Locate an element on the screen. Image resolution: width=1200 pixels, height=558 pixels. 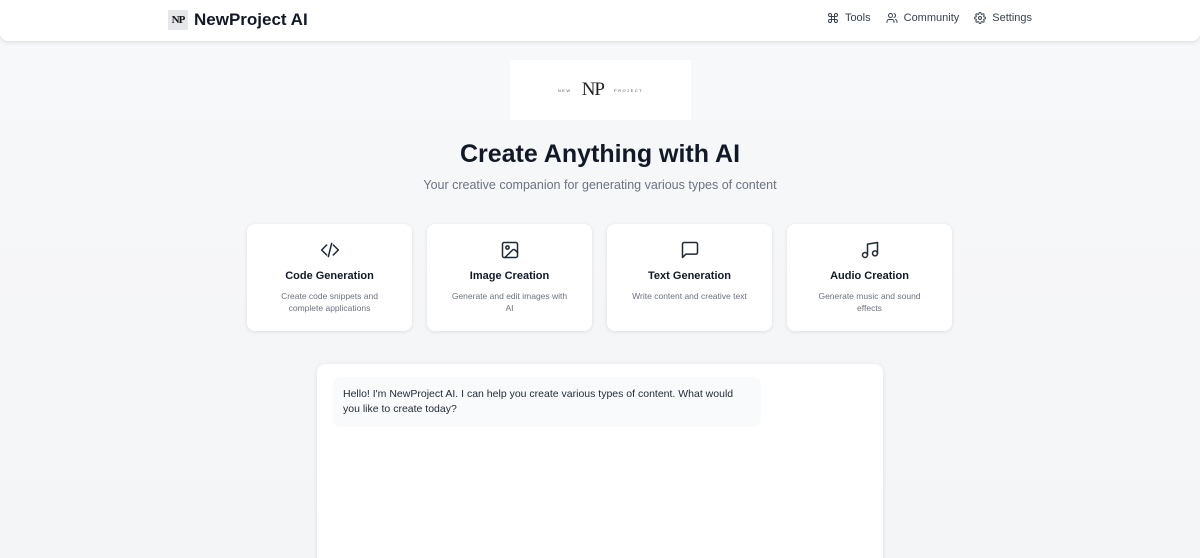
page-title: Create Anything with AI is located at coordinates (600, 154).